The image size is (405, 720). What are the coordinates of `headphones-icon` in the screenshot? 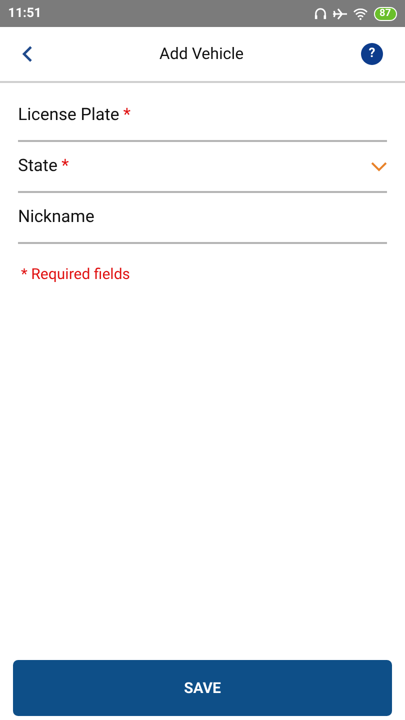 It's located at (320, 13).